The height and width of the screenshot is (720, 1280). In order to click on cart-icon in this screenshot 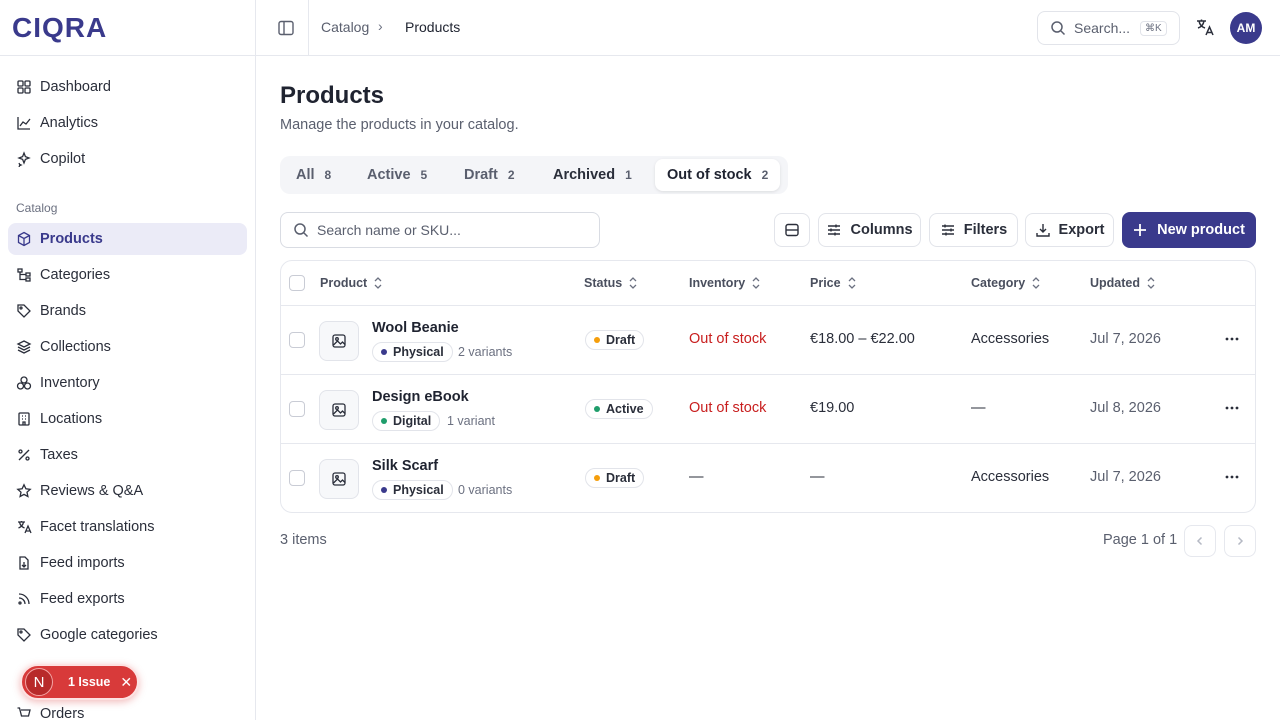, I will do `click(24, 712)`.